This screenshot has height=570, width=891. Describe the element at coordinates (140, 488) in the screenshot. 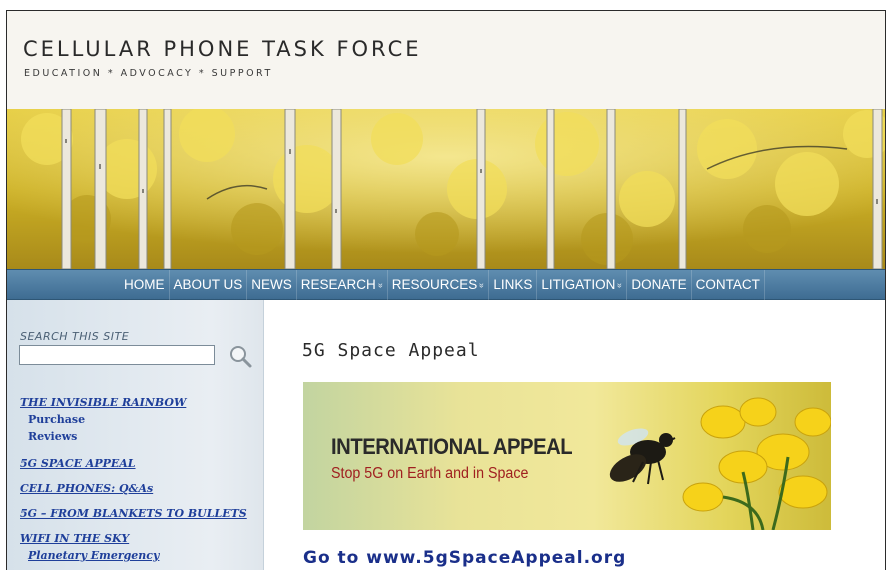

I see `sidebar-link-cell-phones: CELL PHONES: Q&As` at that location.